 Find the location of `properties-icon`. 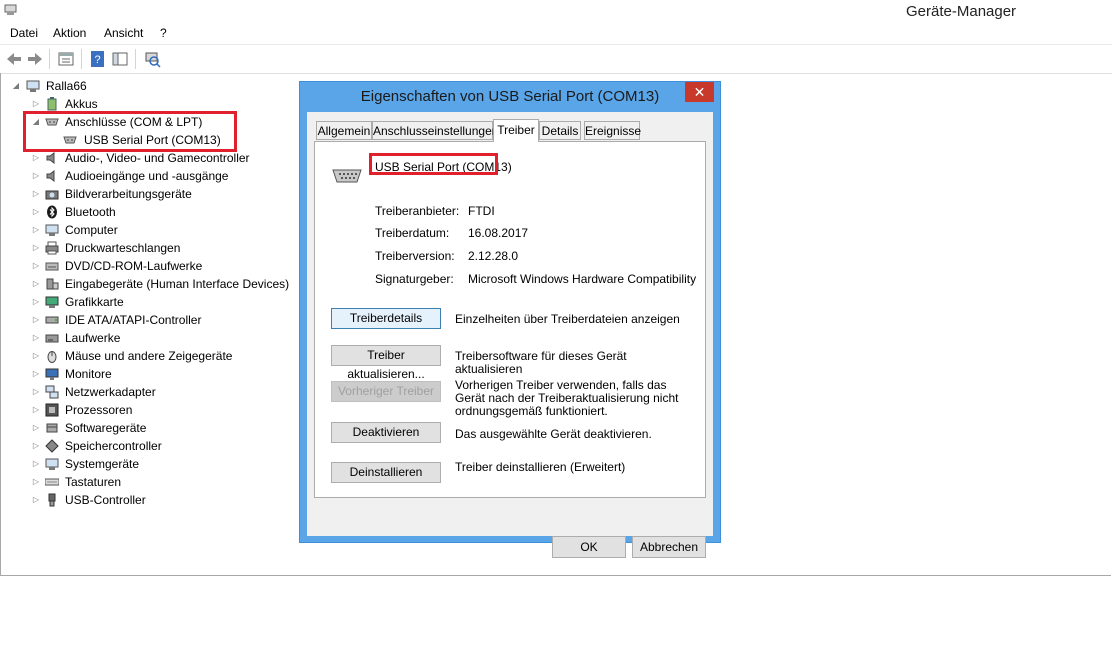

properties-icon is located at coordinates (66, 59).